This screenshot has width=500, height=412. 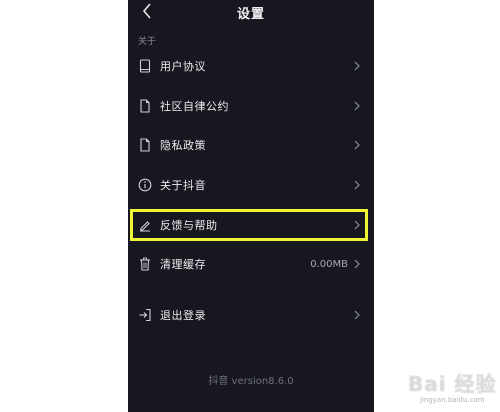 What do you see at coordinates (183, 315) in the screenshot?
I see `settings-item-label: 退出登录` at bounding box center [183, 315].